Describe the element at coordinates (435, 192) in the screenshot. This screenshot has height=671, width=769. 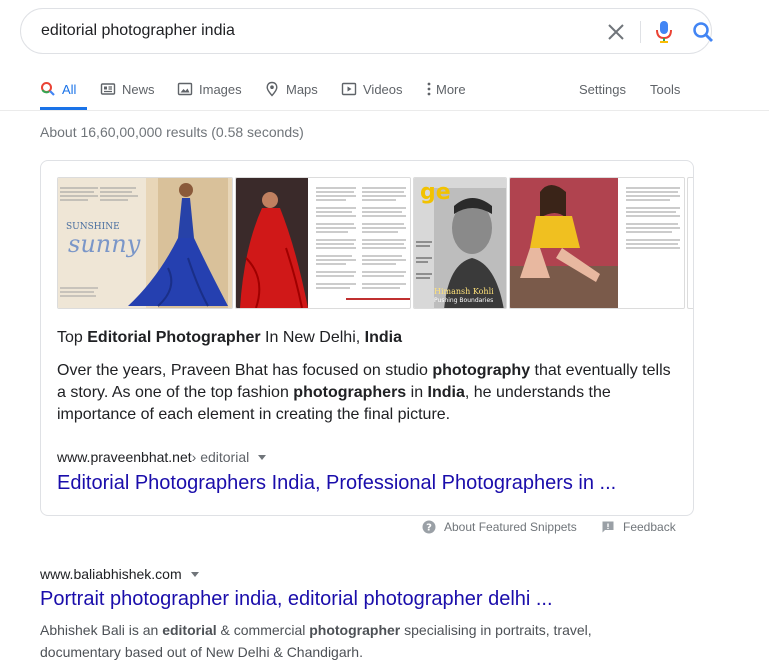
I see `magazine-logo: ge` at that location.